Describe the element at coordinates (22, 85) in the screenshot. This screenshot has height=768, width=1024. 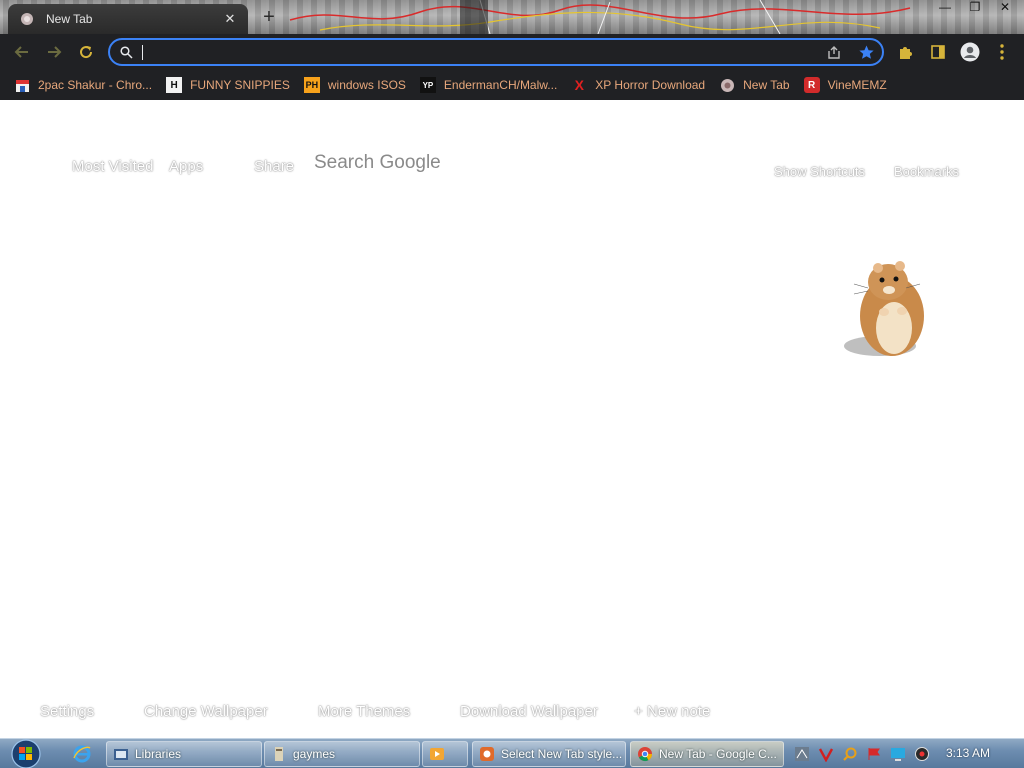
I see `bookmark-store-icon` at that location.